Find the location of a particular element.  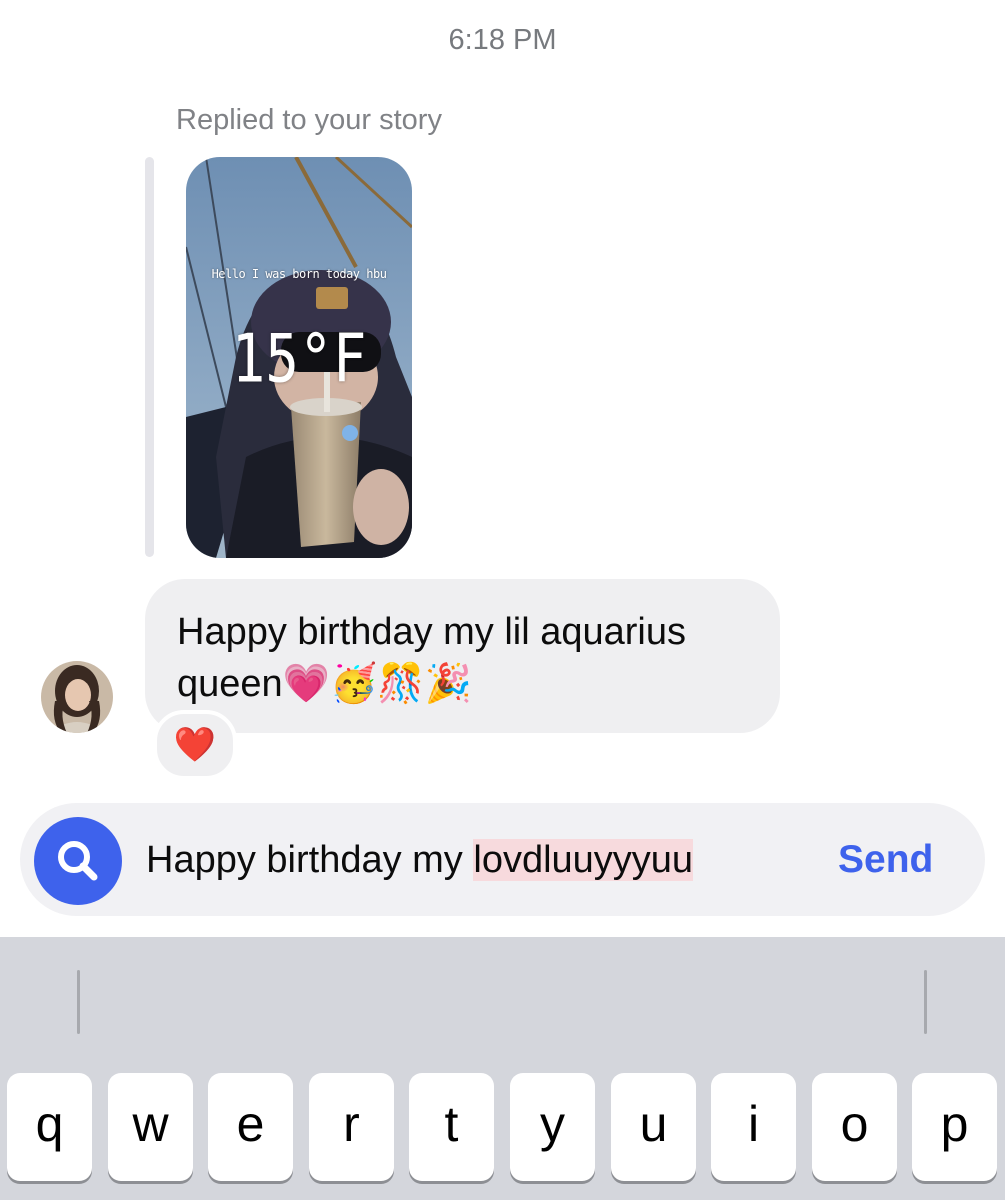

key-q: q is located at coordinates (49, 1127).